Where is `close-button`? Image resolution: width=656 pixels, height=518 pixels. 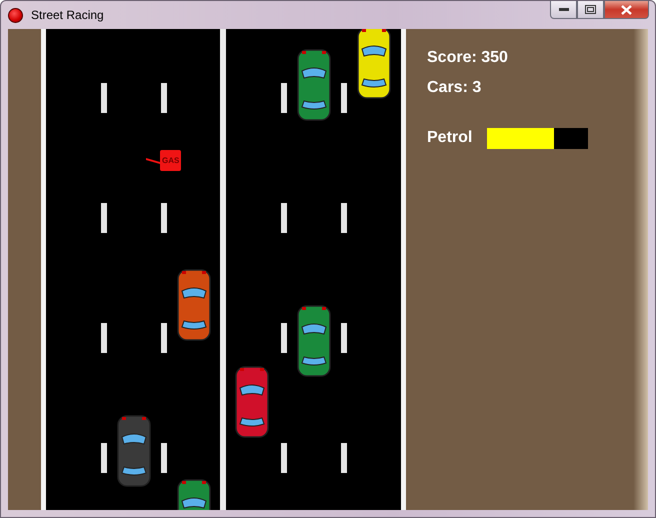 close-button is located at coordinates (626, 10).